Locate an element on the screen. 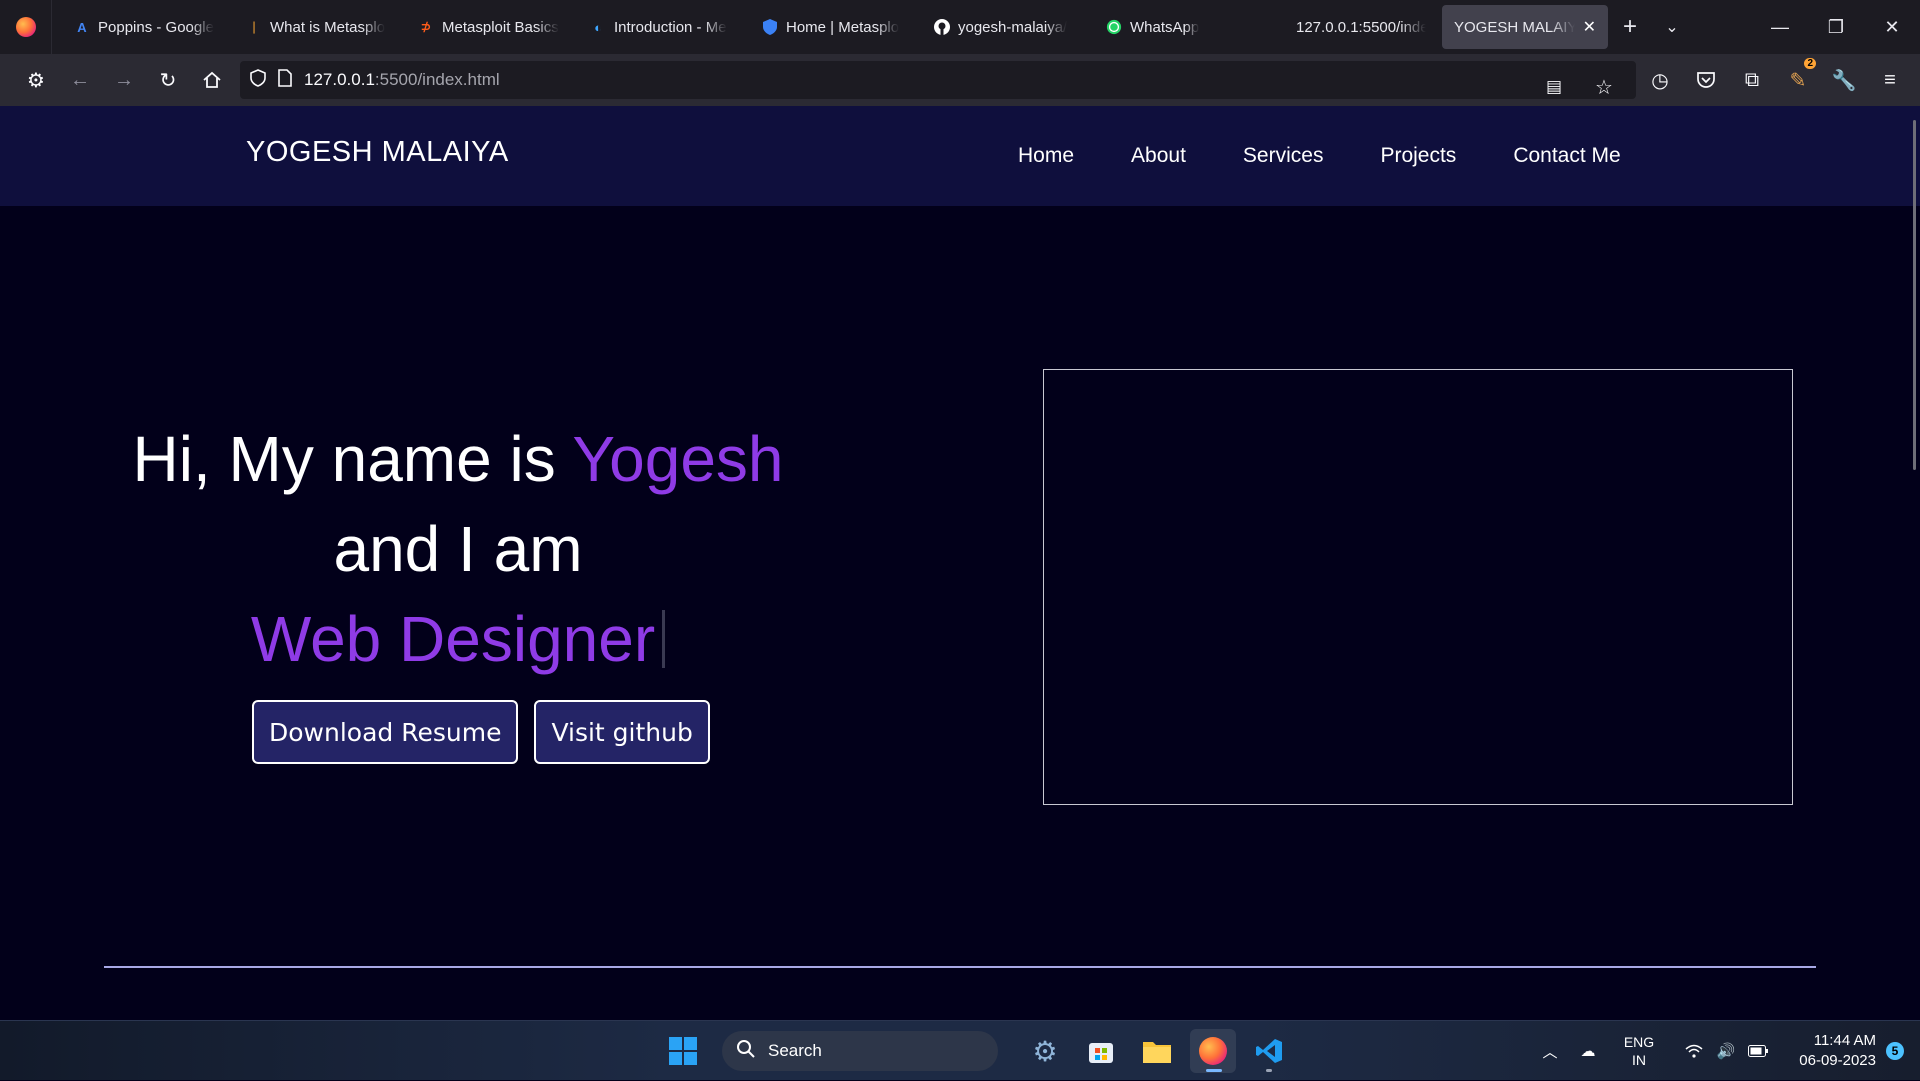  minimize-icon: — is located at coordinates (1780, 27).